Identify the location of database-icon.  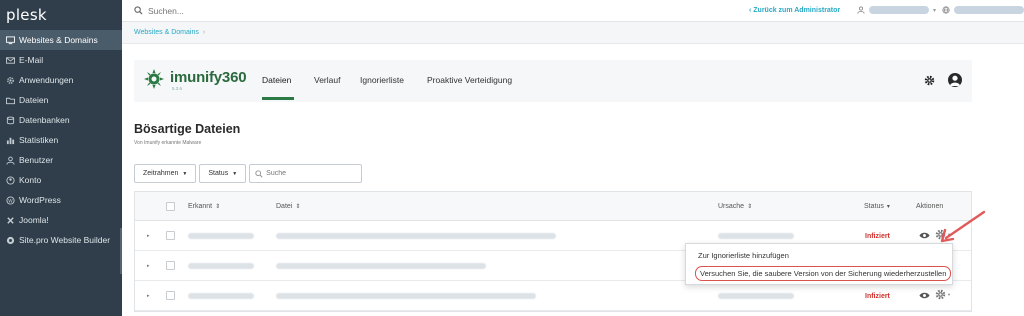
(10, 120).